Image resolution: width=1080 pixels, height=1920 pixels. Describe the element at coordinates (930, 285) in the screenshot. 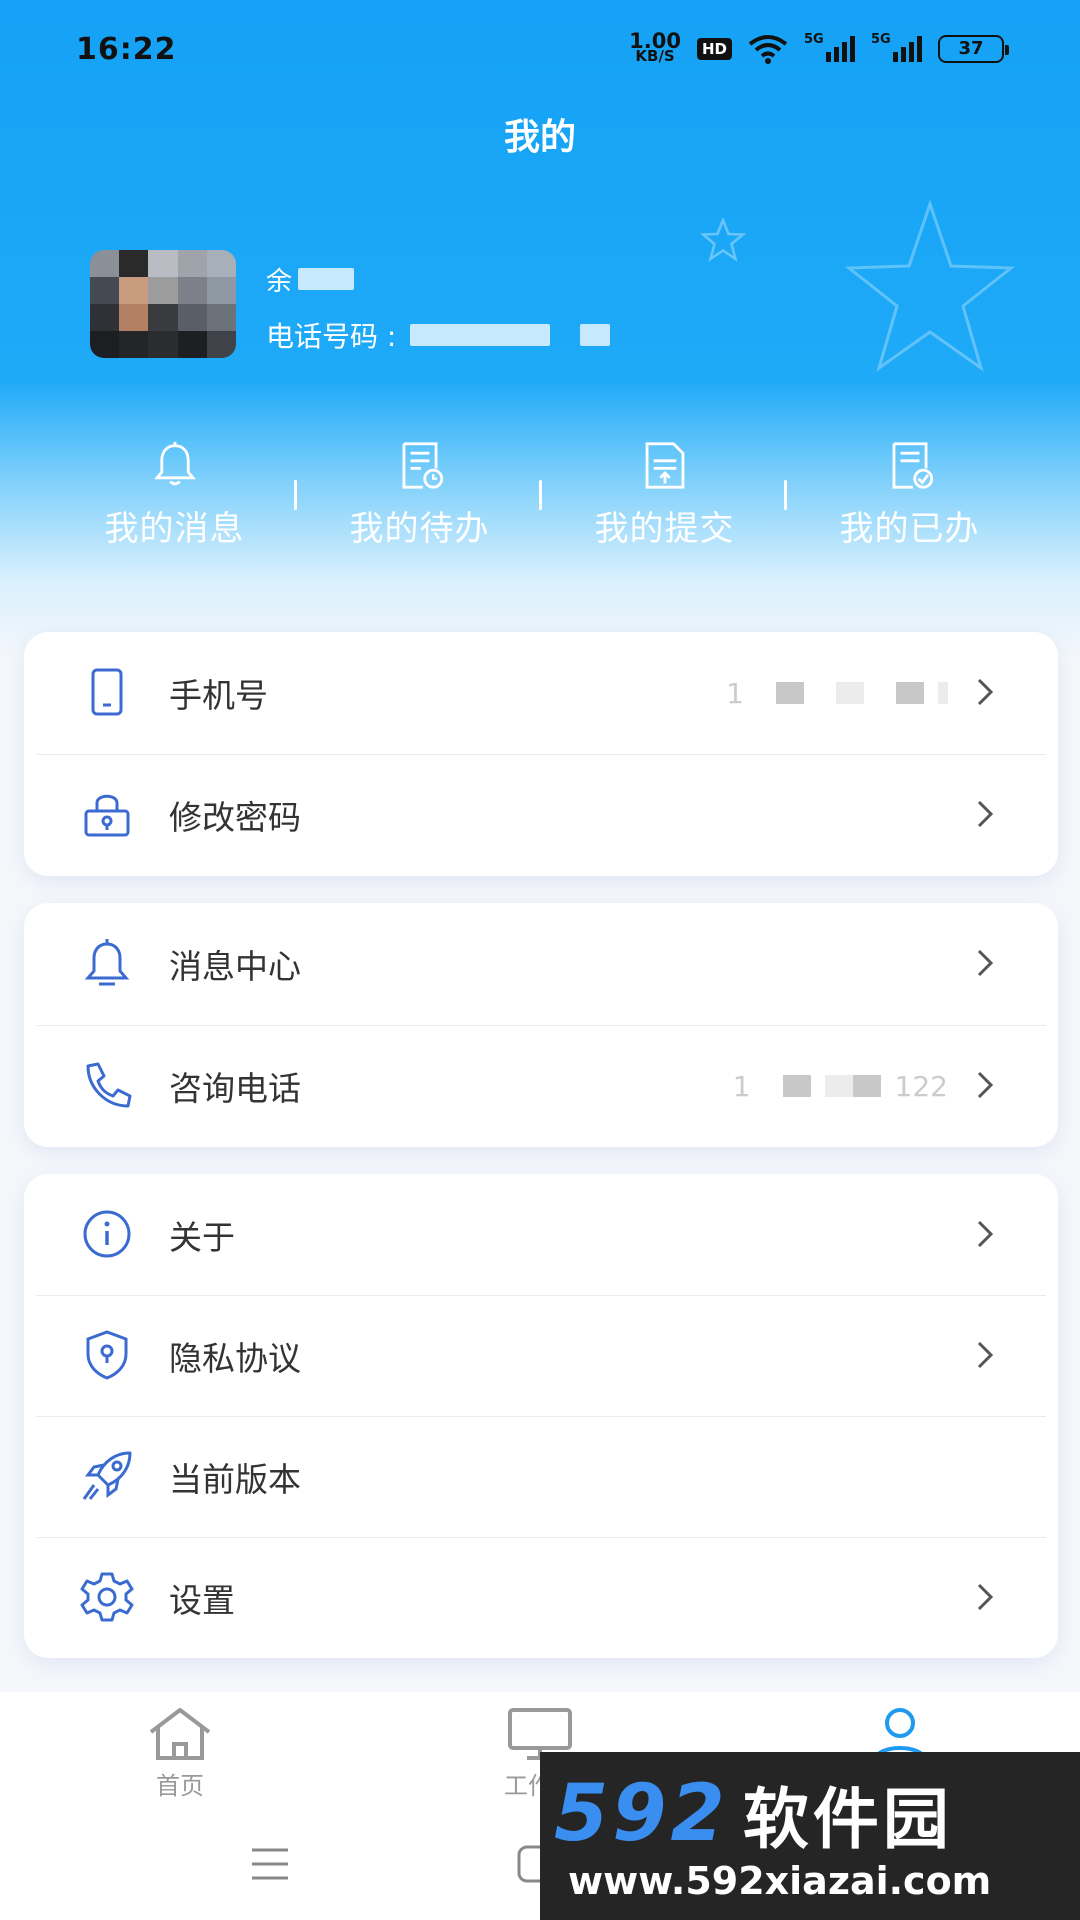

I see `star-decoration-large-icon` at that location.